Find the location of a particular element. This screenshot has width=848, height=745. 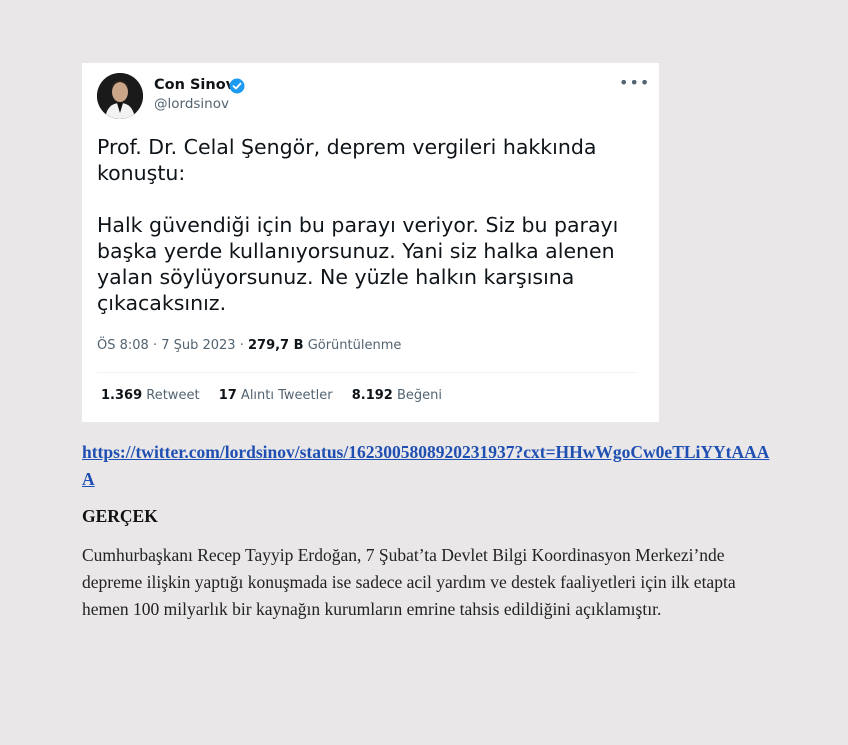

quote-tweets-stat: 17 Alıntı Tweetler is located at coordinates (278, 395).